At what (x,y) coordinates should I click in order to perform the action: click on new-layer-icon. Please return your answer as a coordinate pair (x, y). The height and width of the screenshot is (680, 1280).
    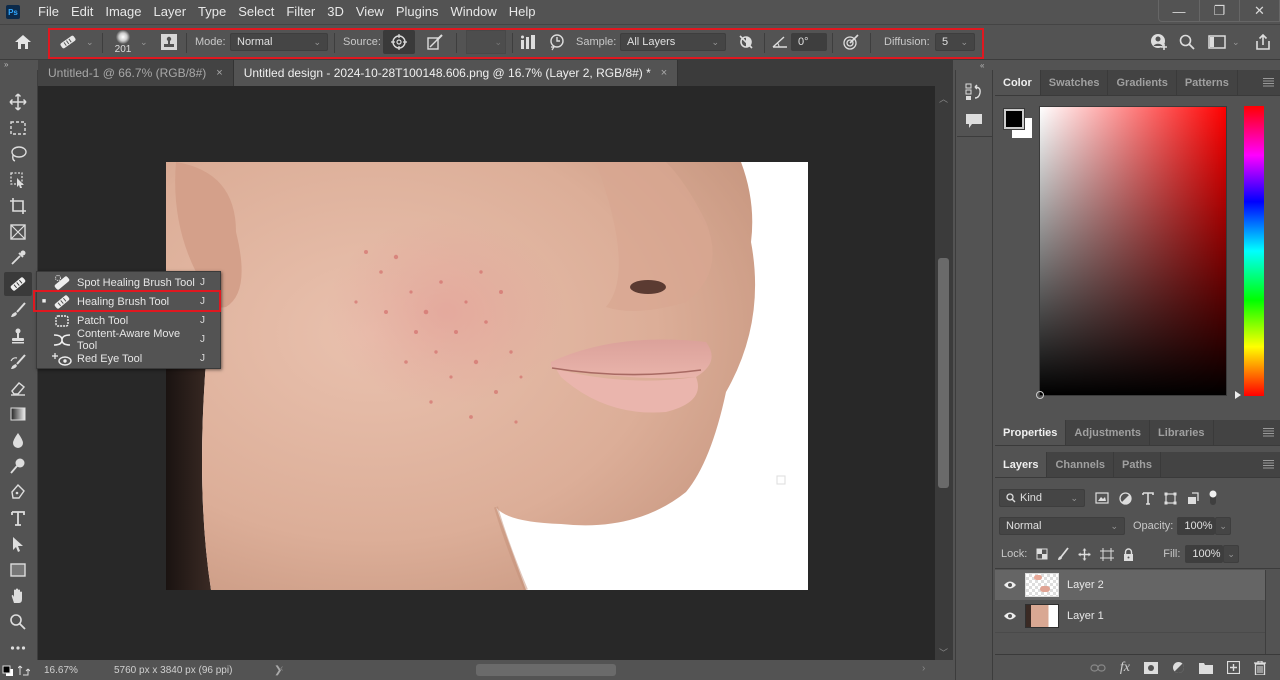
    Looking at the image, I should click on (1233, 667).